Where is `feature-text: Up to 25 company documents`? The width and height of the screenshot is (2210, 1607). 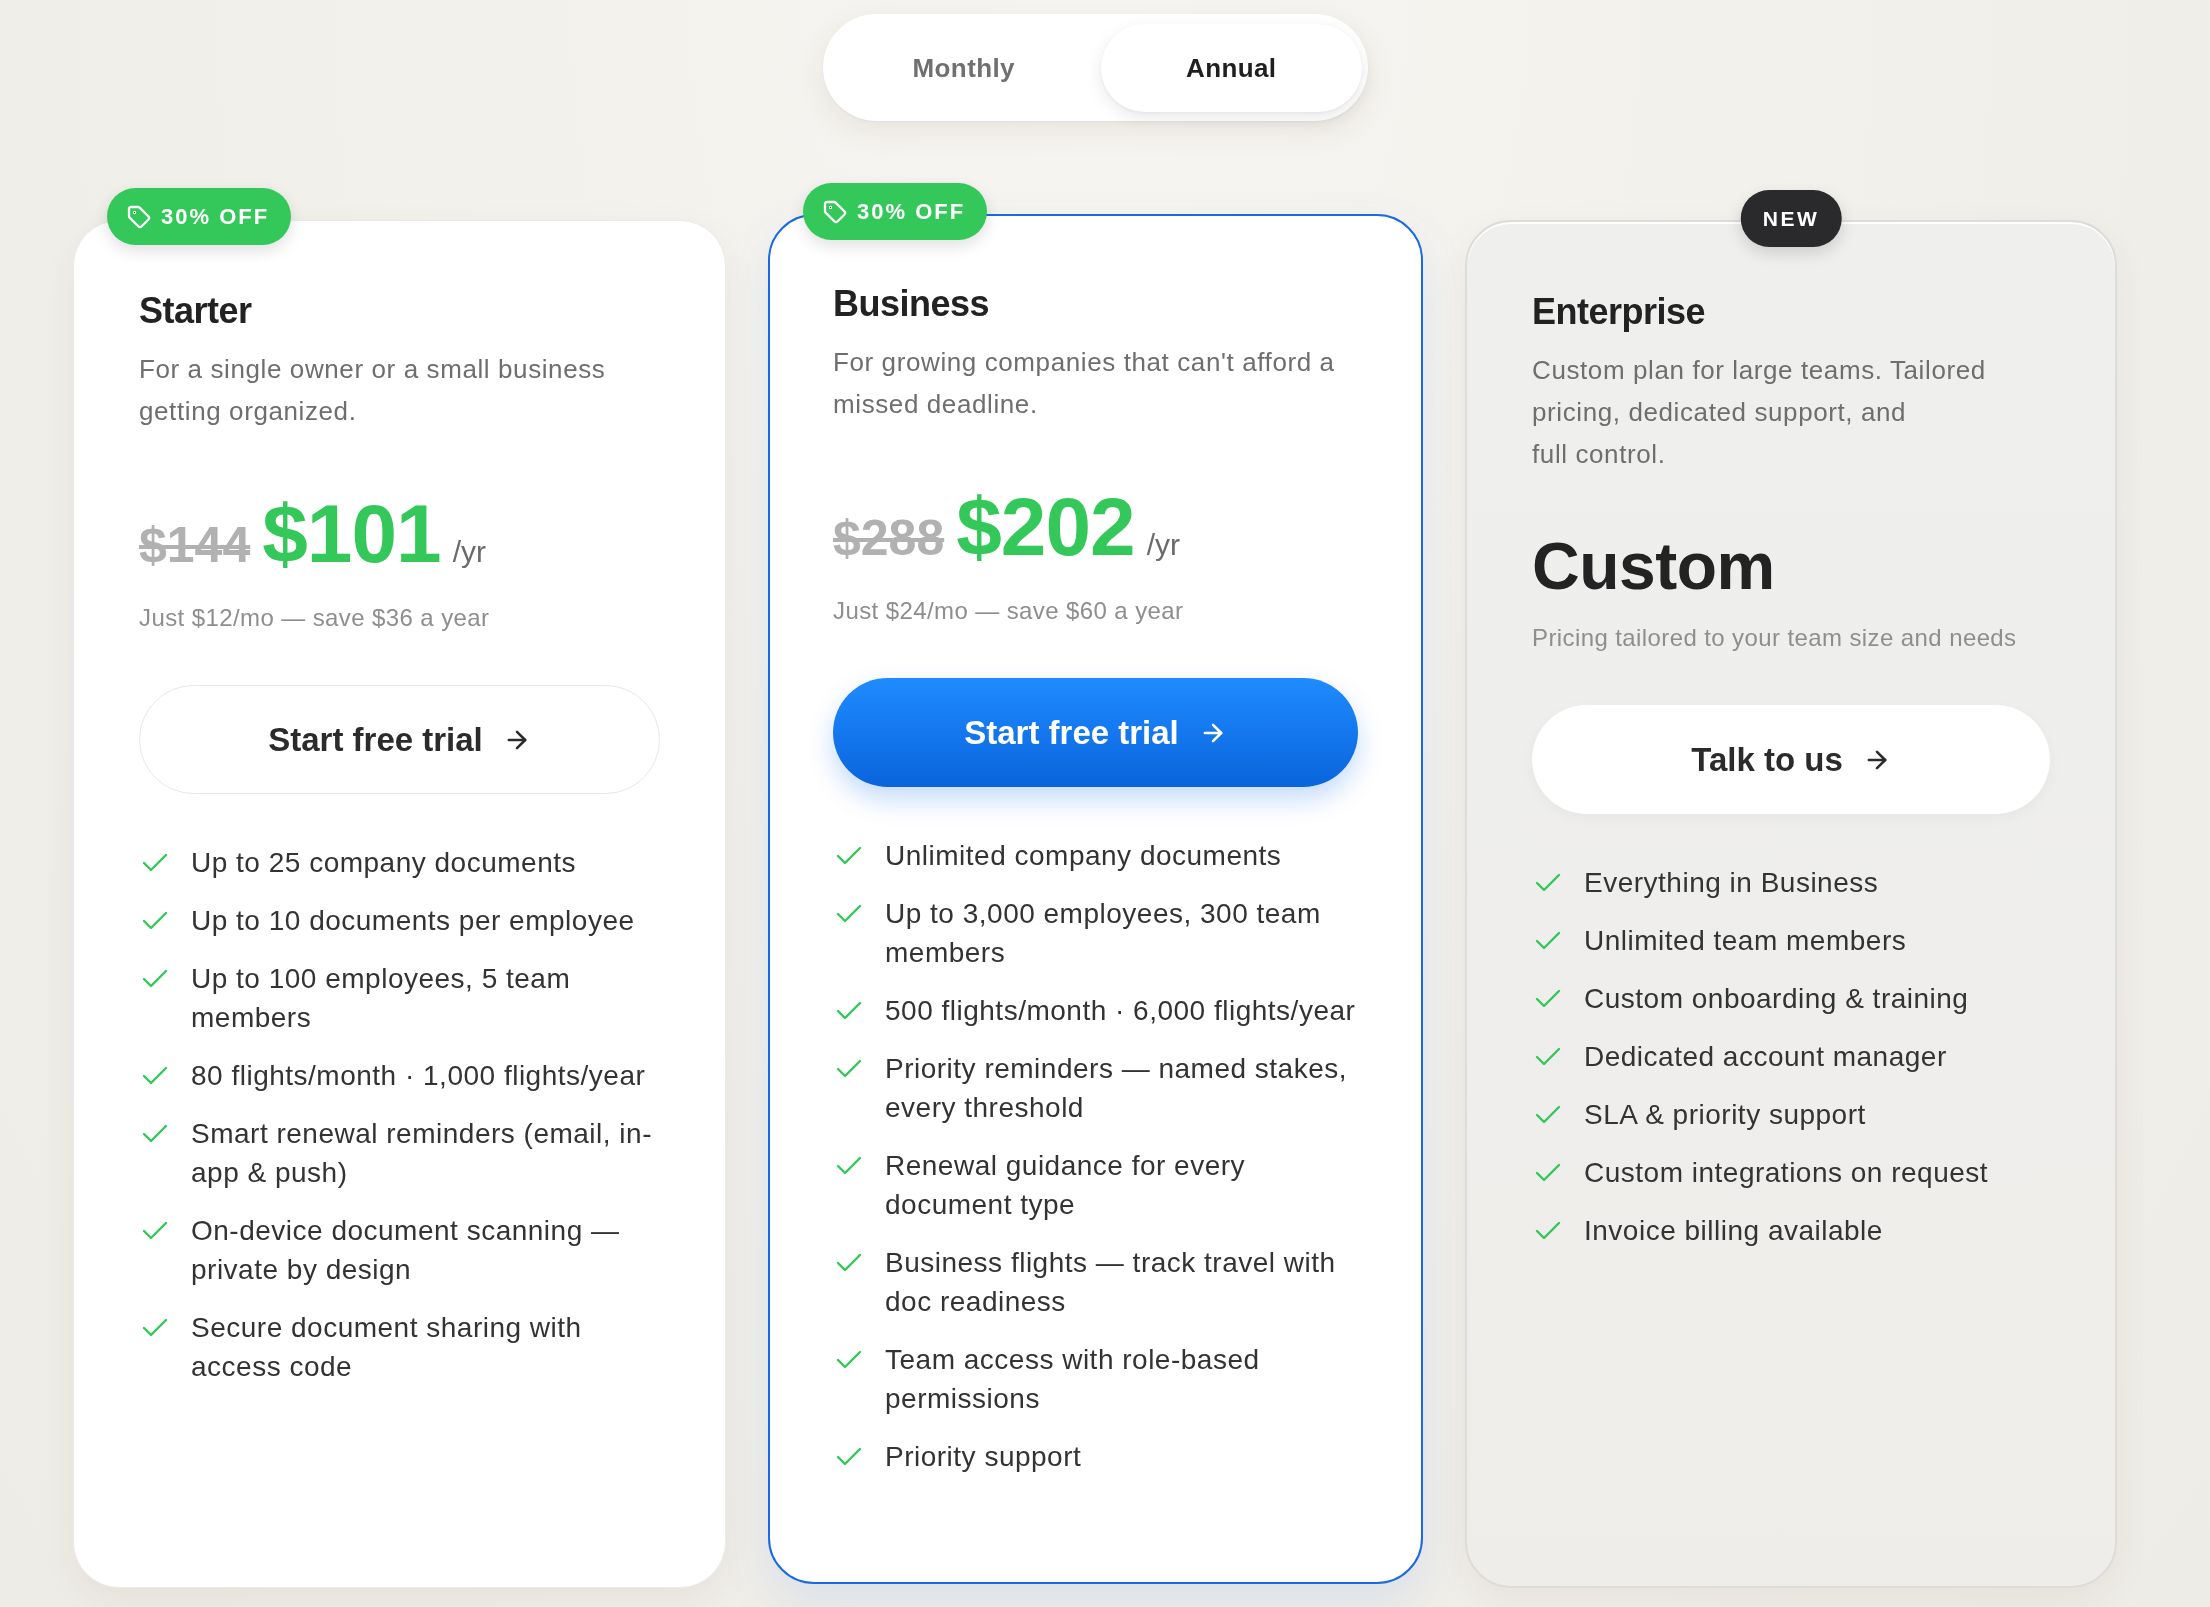 feature-text: Up to 25 company documents is located at coordinates (383, 863).